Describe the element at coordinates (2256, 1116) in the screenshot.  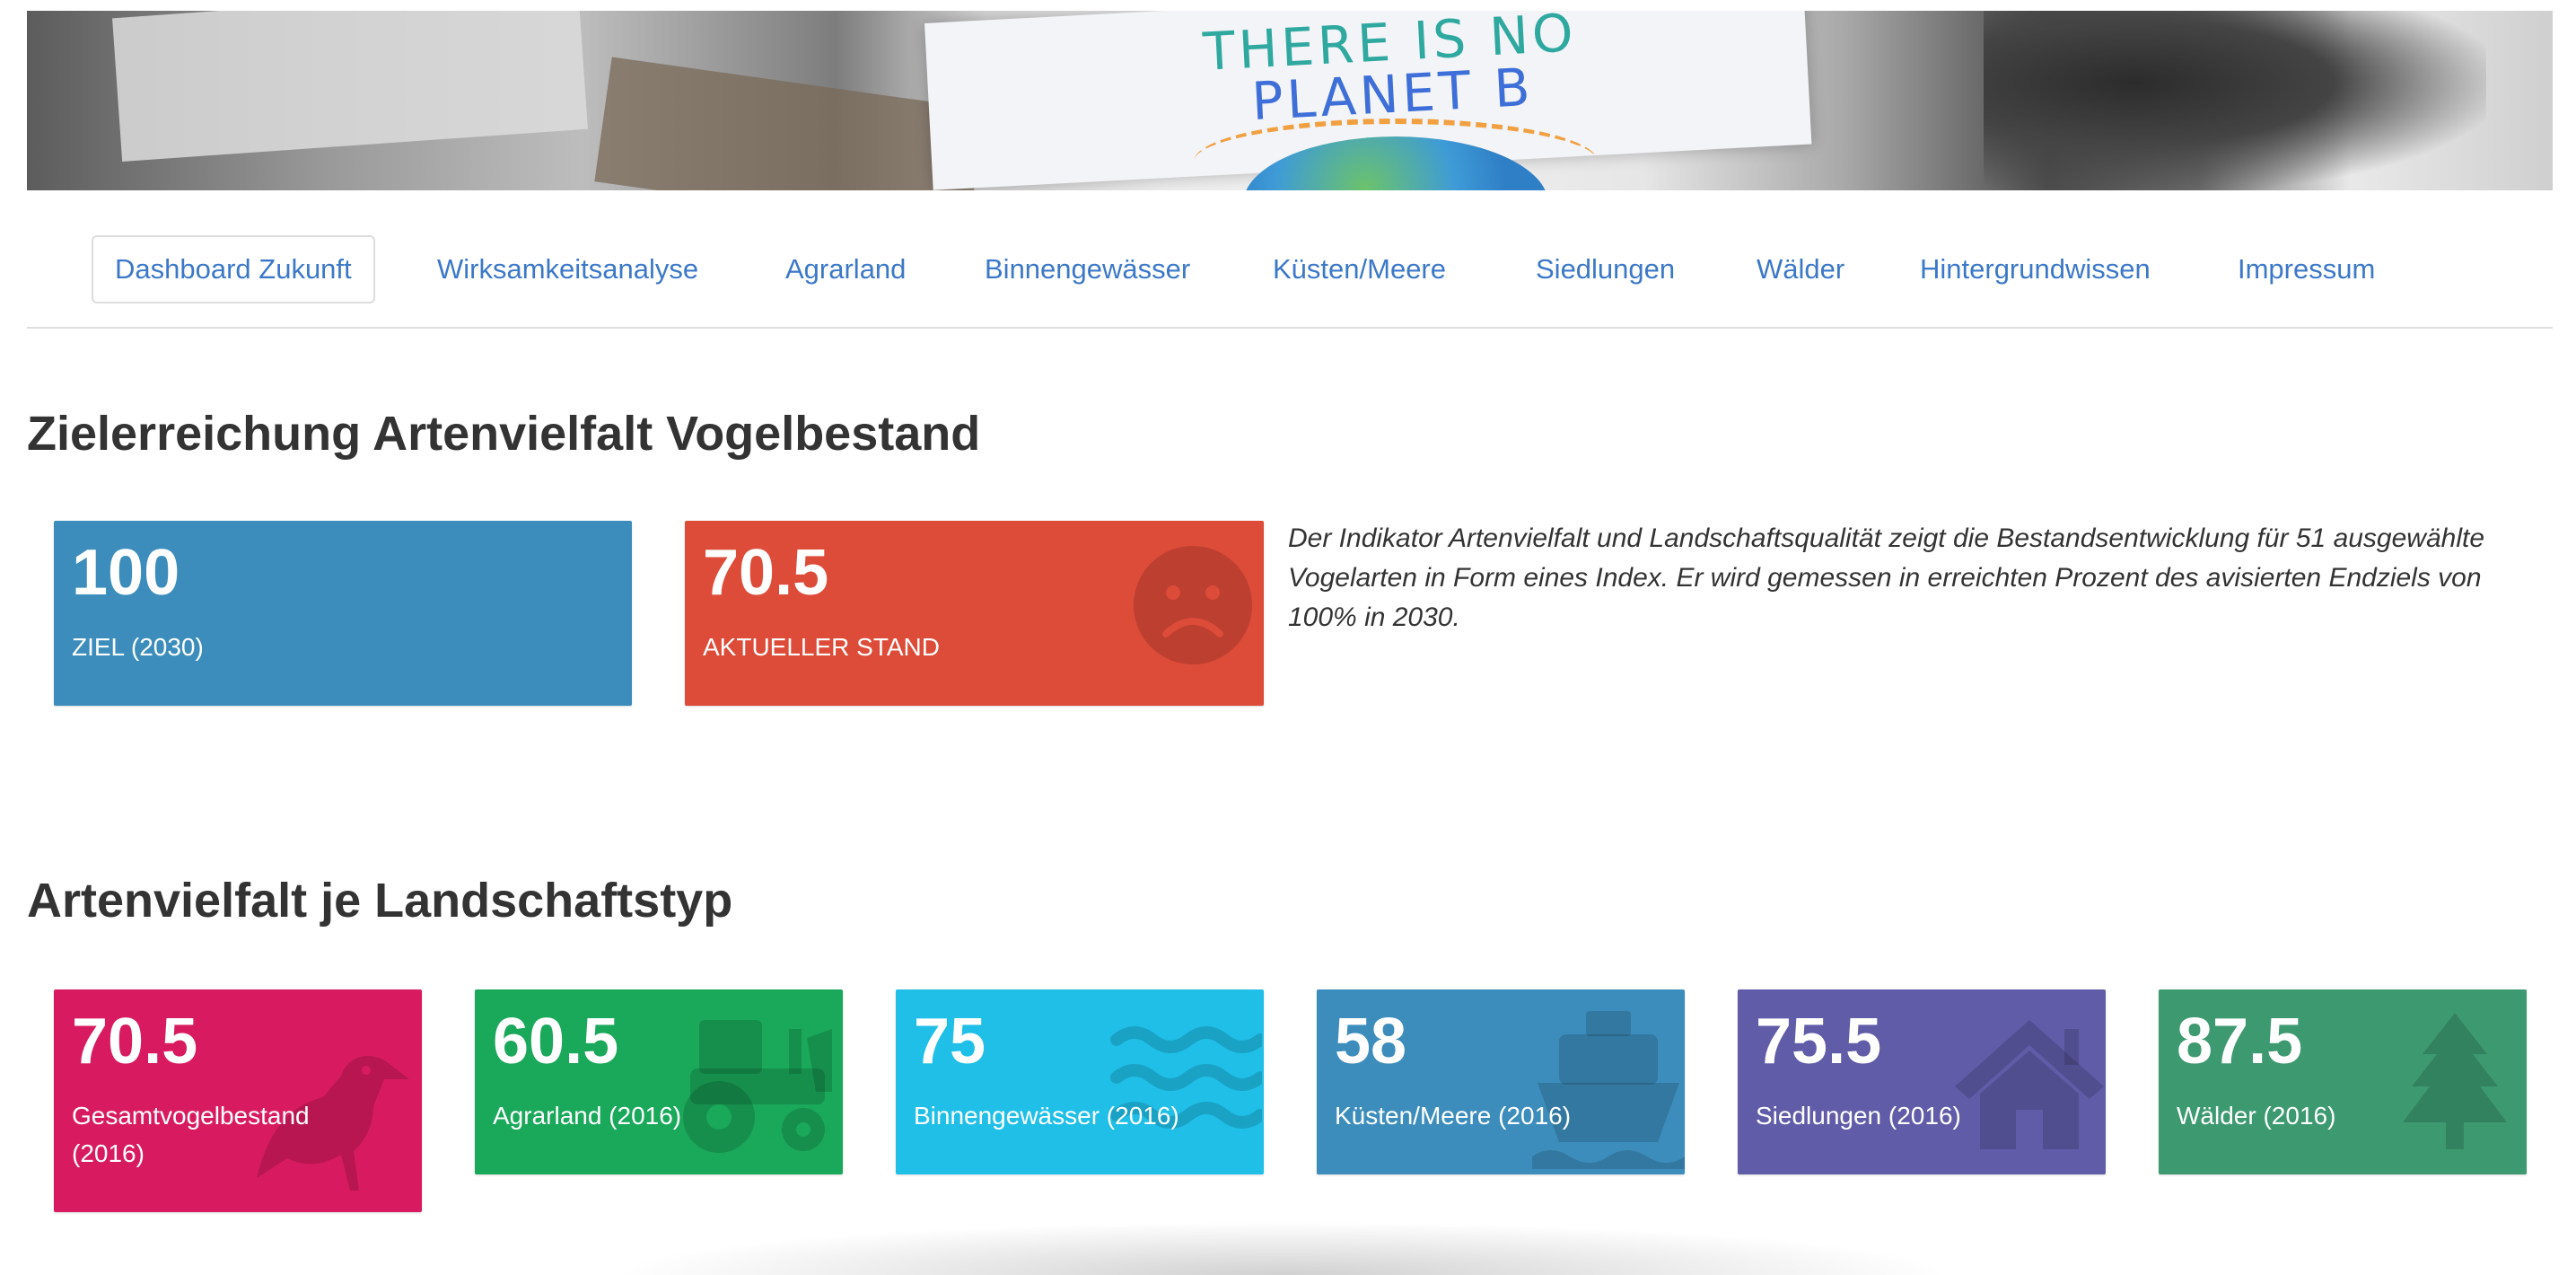
I see `landscape-caption-waelder: Wälder (2016)` at that location.